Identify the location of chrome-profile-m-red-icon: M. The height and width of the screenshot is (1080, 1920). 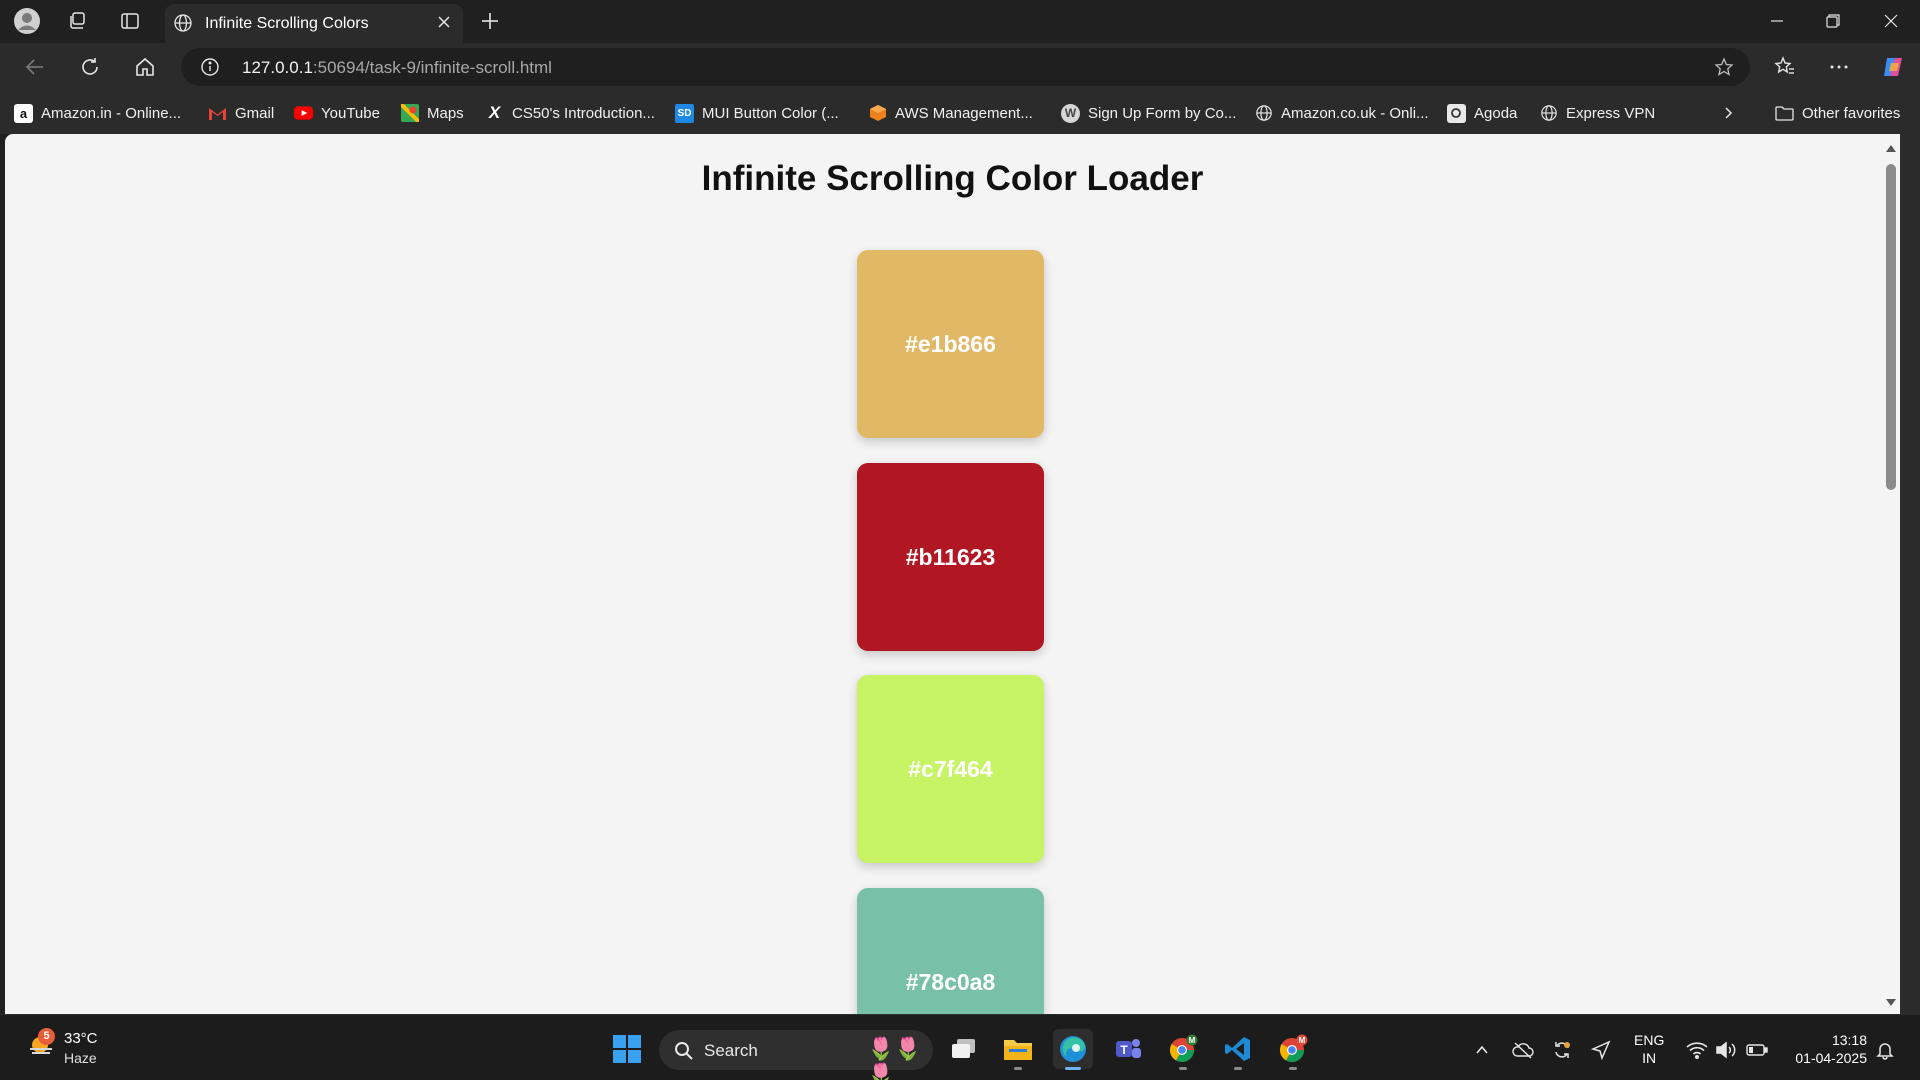
(1293, 1049).